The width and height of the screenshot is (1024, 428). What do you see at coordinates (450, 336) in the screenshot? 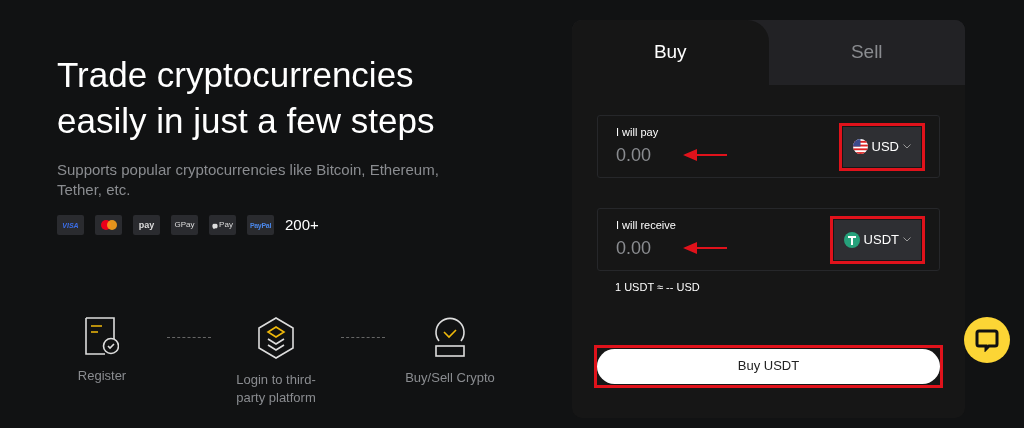
I see `check-badge-icon` at bounding box center [450, 336].